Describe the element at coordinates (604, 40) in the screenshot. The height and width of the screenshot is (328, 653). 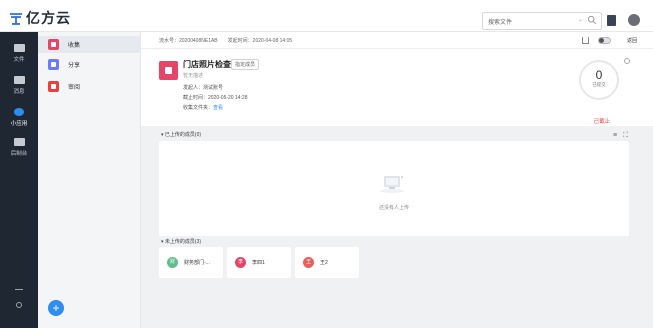
I see `toggle-switch` at that location.